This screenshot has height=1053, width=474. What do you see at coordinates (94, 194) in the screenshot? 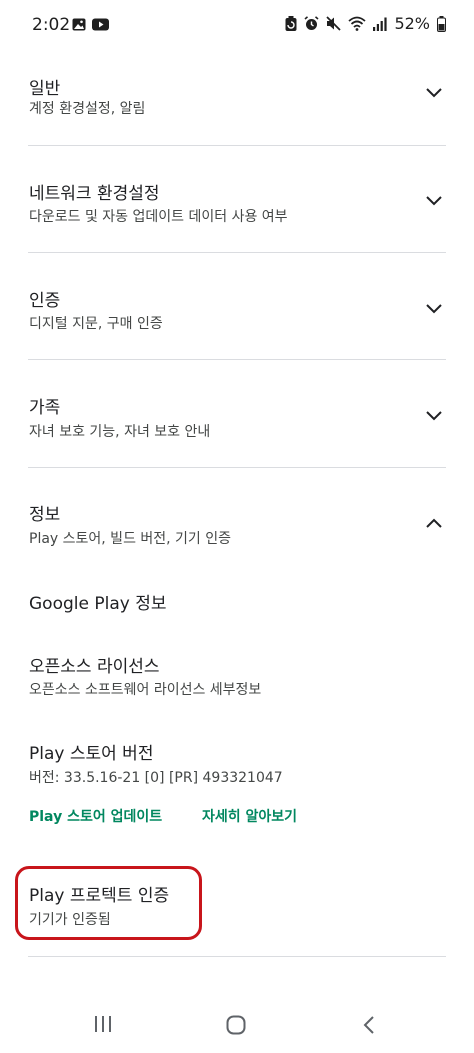
I see `section-title: 네트워크 환경설정` at bounding box center [94, 194].